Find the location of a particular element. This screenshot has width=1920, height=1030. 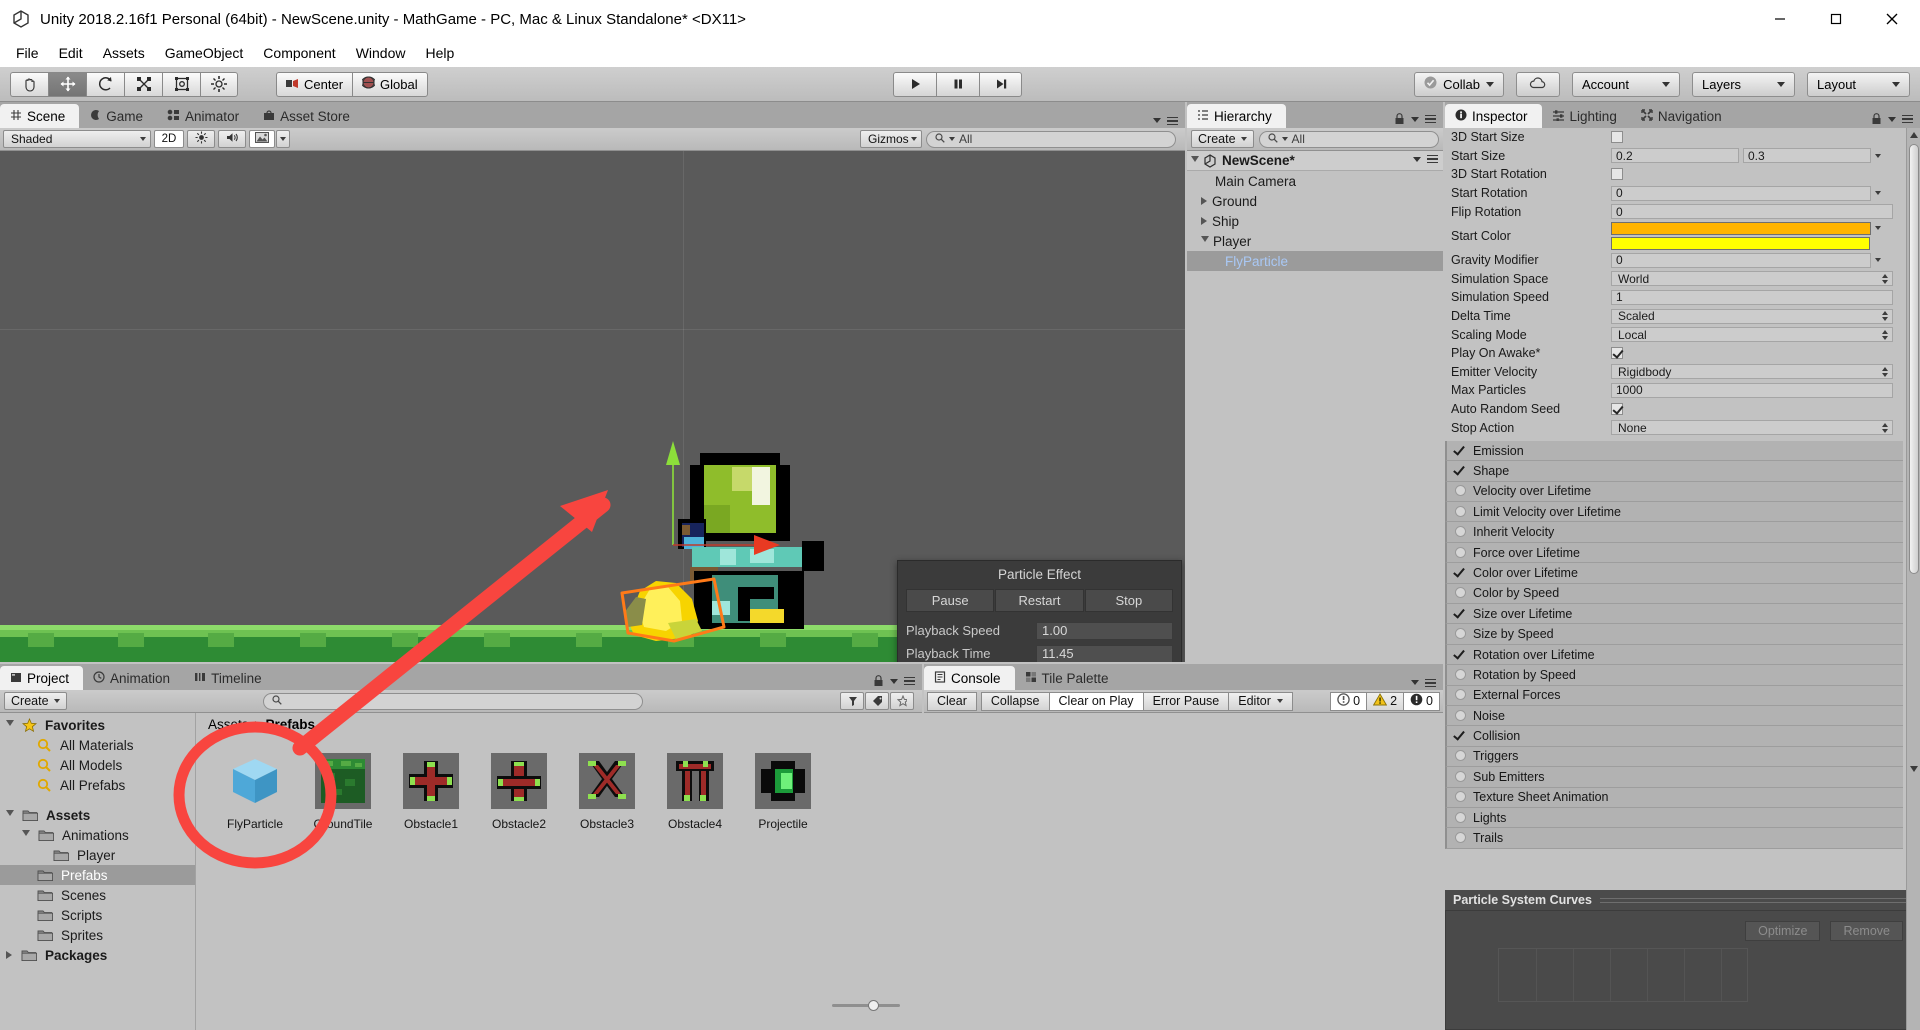

tree-item-scenes: Scenes is located at coordinates (97, 895).